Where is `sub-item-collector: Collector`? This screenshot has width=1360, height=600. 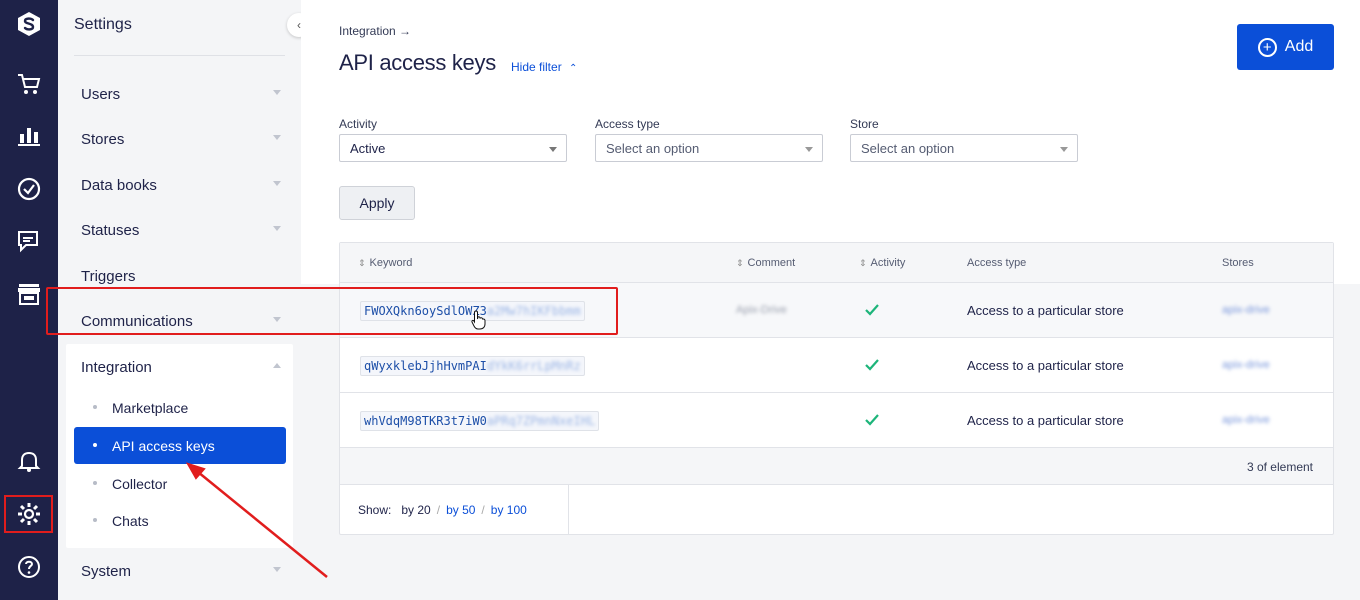 sub-item-collector: Collector is located at coordinates (180, 483).